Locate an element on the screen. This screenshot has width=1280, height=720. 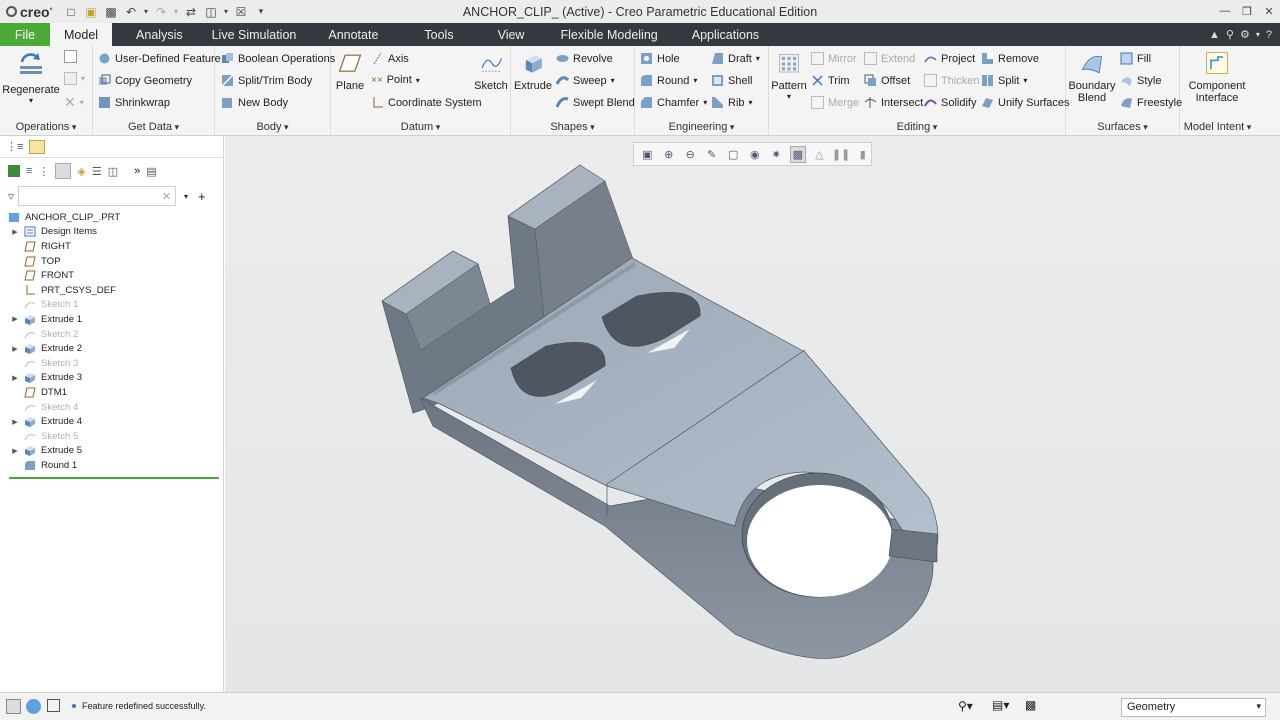
trim-button: Trim is located at coordinates (830, 80).